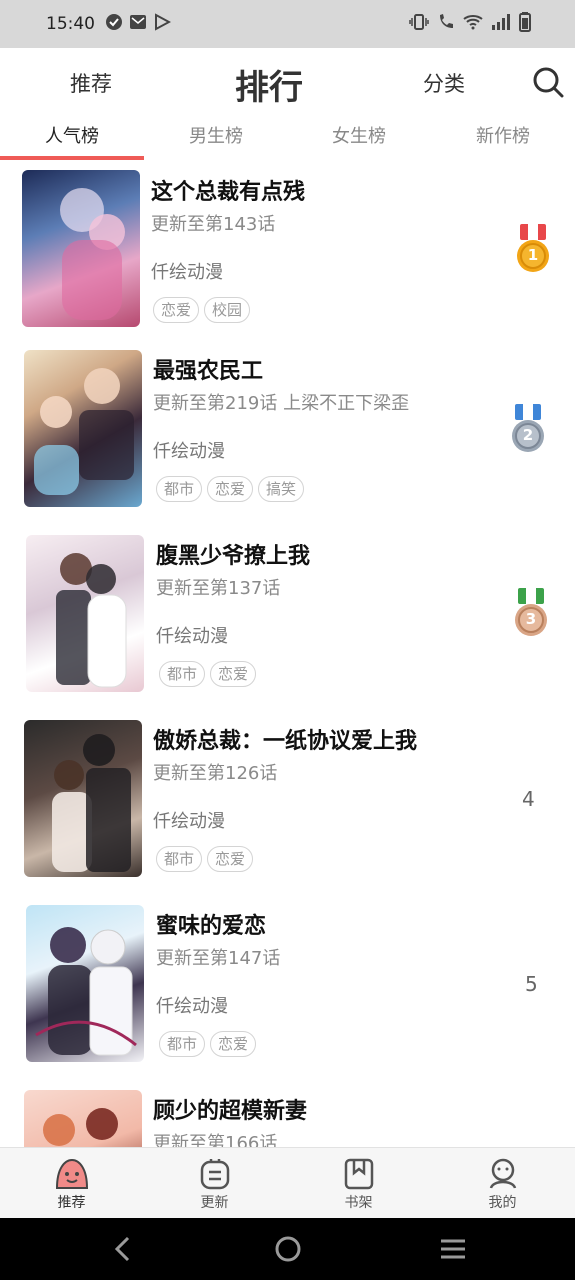 This screenshot has height=1280, width=575. What do you see at coordinates (502, 1203) in the screenshot?
I see `bottom-nav-label: 我的` at bounding box center [502, 1203].